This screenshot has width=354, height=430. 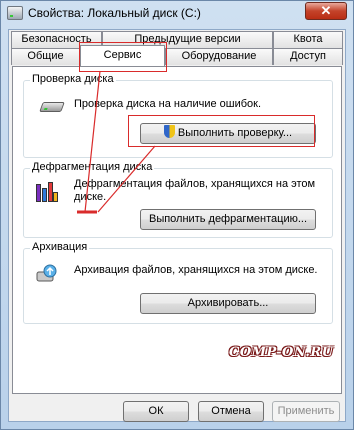 I want to click on tab-general: Общие, so click(x=45, y=56).